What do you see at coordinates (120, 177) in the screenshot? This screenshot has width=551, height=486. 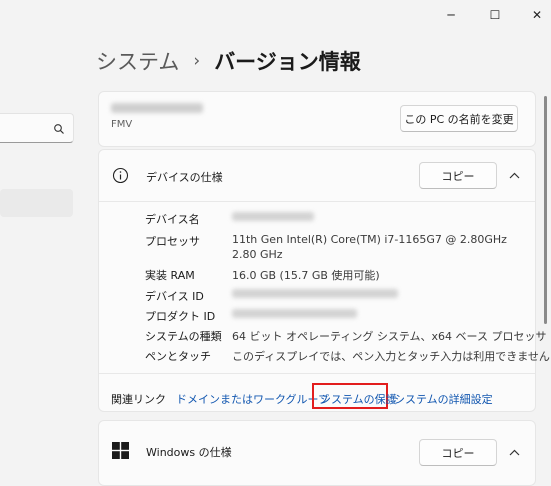 I see `info-icon` at bounding box center [120, 177].